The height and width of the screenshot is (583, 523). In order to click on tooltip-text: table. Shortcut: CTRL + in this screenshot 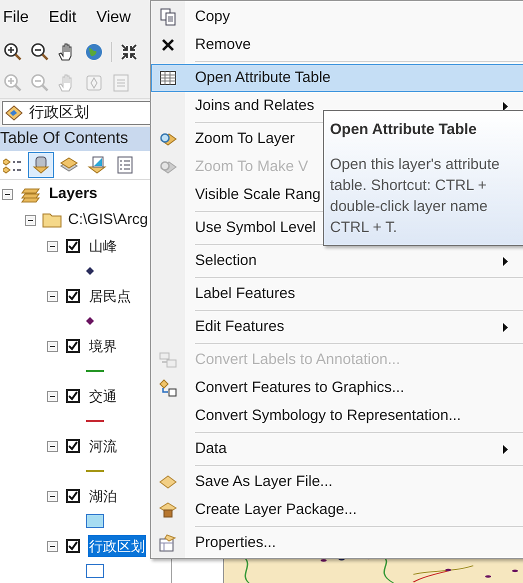, I will do `click(409, 186)`.